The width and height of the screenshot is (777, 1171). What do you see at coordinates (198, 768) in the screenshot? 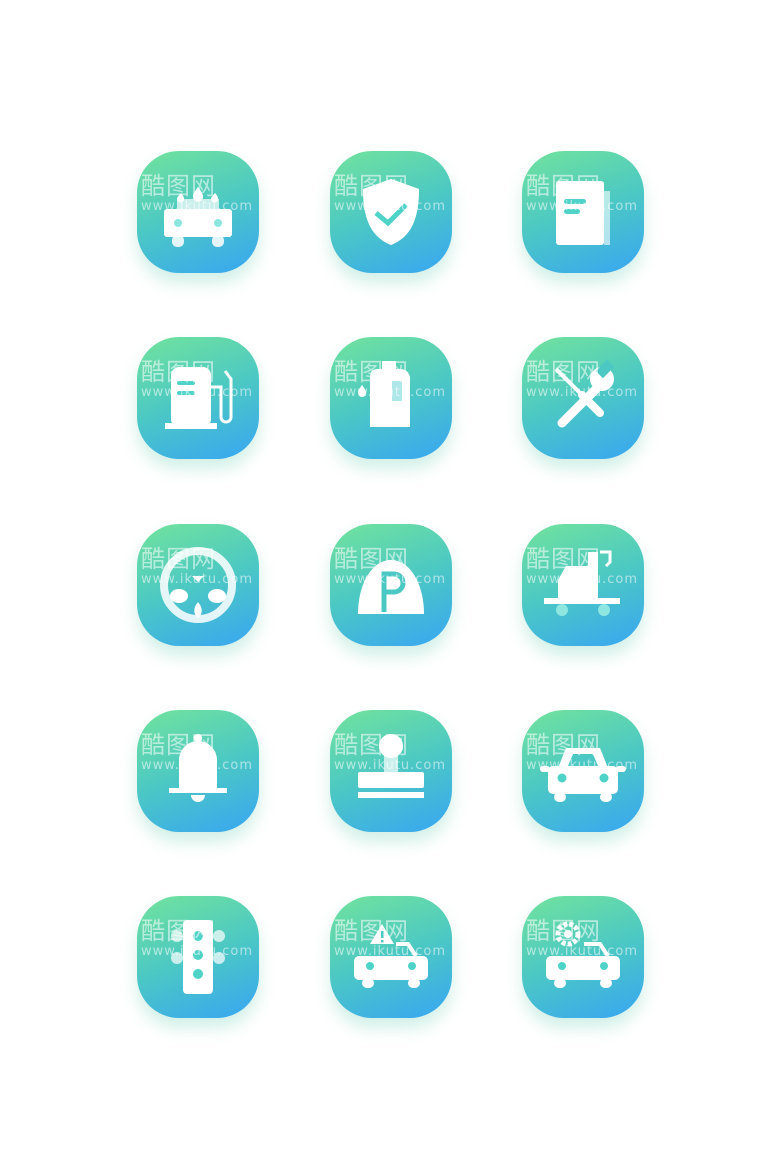
I see `bell-icon` at bounding box center [198, 768].